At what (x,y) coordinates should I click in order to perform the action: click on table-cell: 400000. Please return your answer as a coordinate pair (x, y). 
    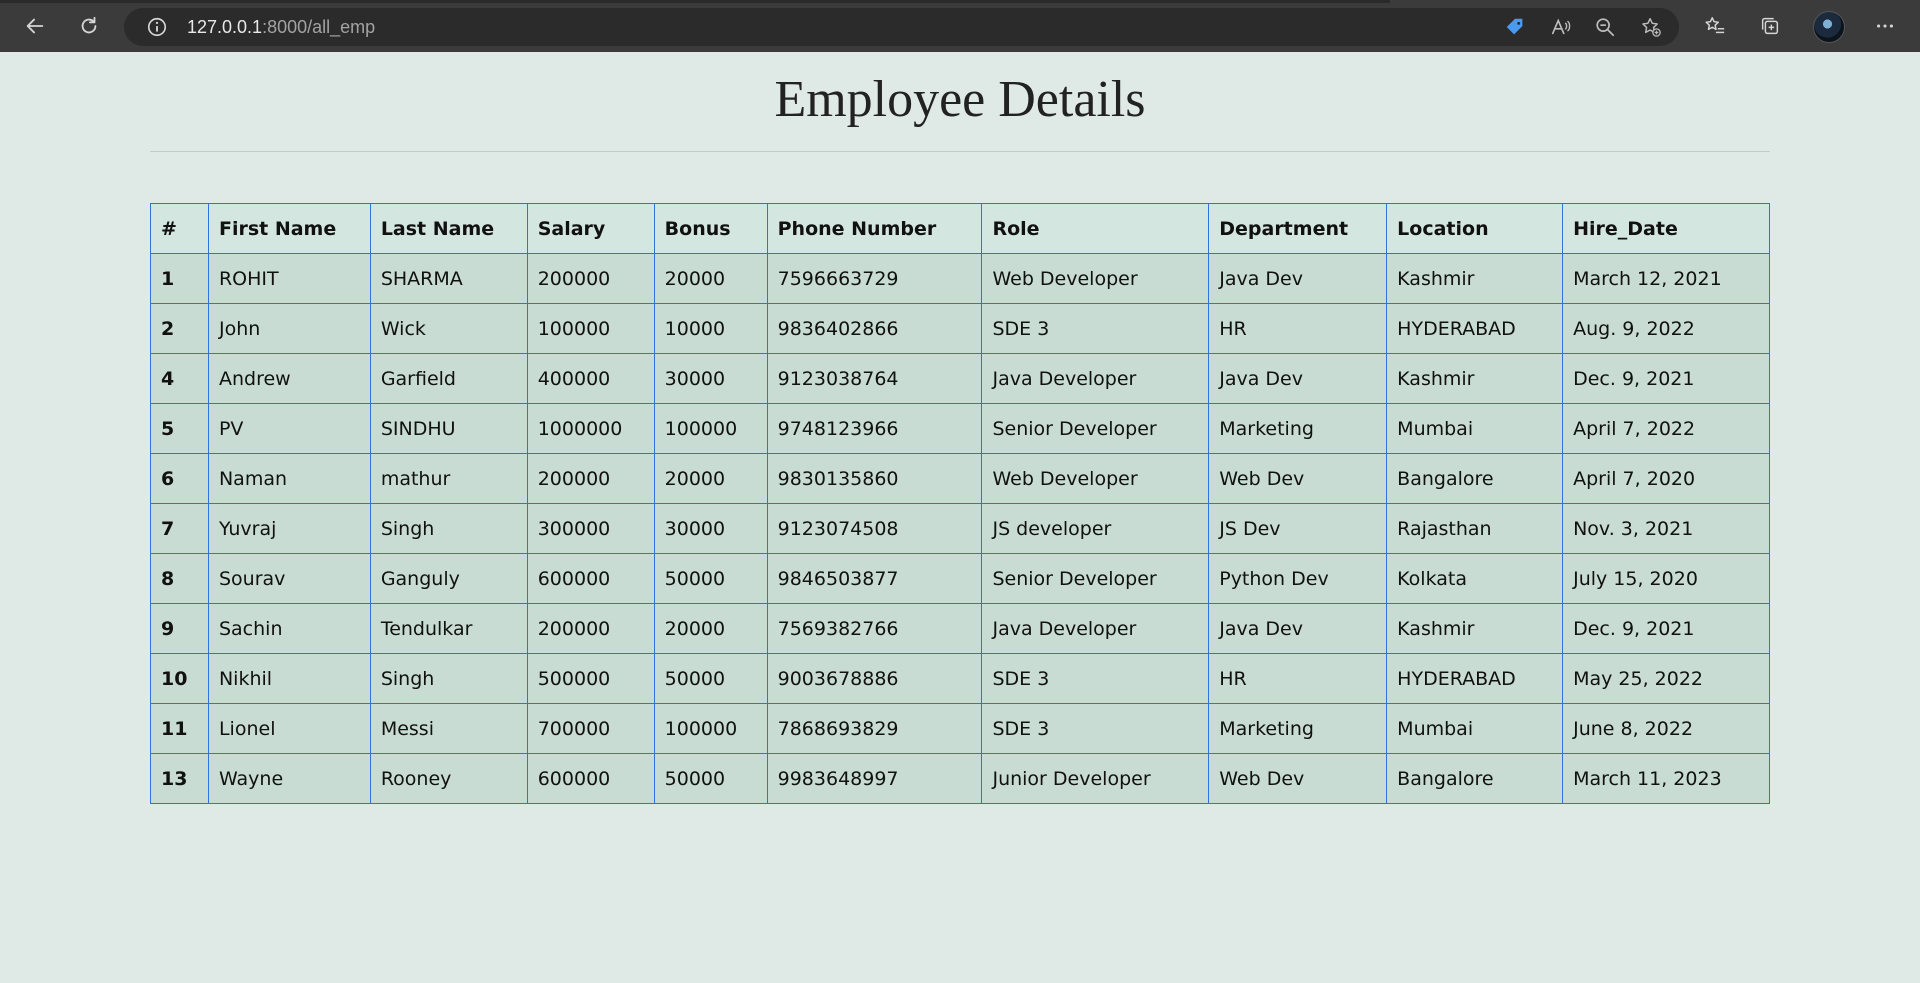
    Looking at the image, I should click on (590, 378).